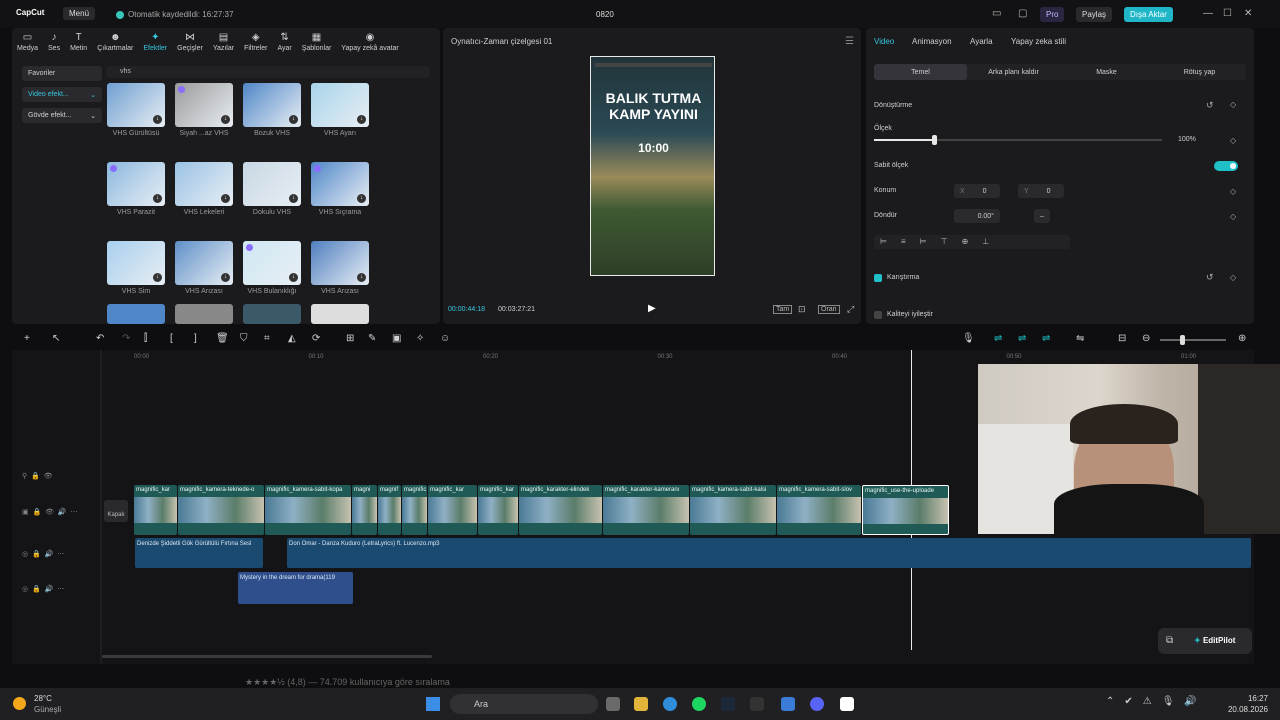 The width and height of the screenshot is (1280, 720). What do you see at coordinates (1193, 340) in the screenshot?
I see `zoom-slider` at bounding box center [1193, 340].